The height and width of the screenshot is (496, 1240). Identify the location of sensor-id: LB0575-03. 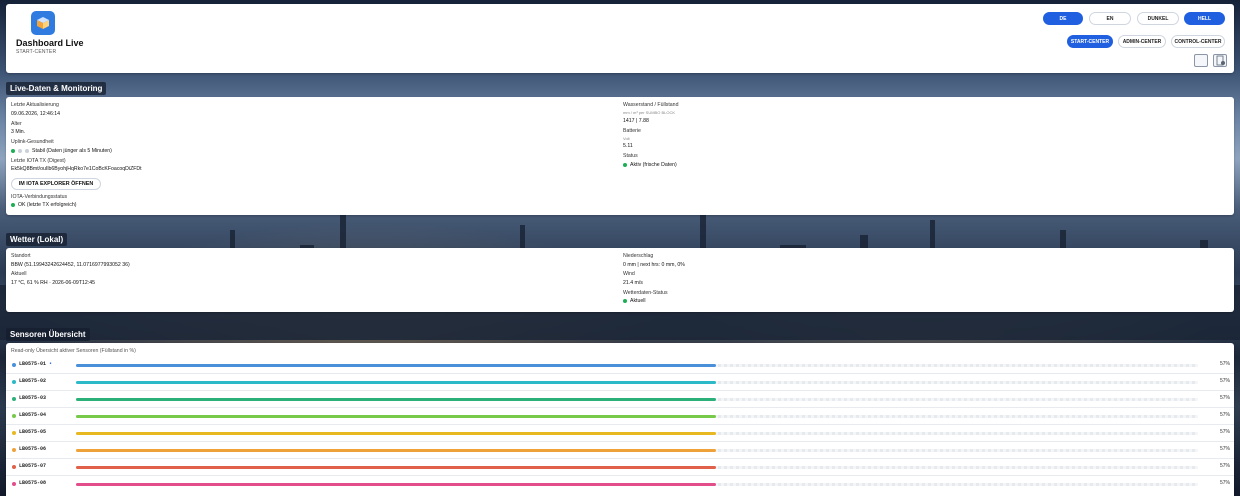
(33, 398).